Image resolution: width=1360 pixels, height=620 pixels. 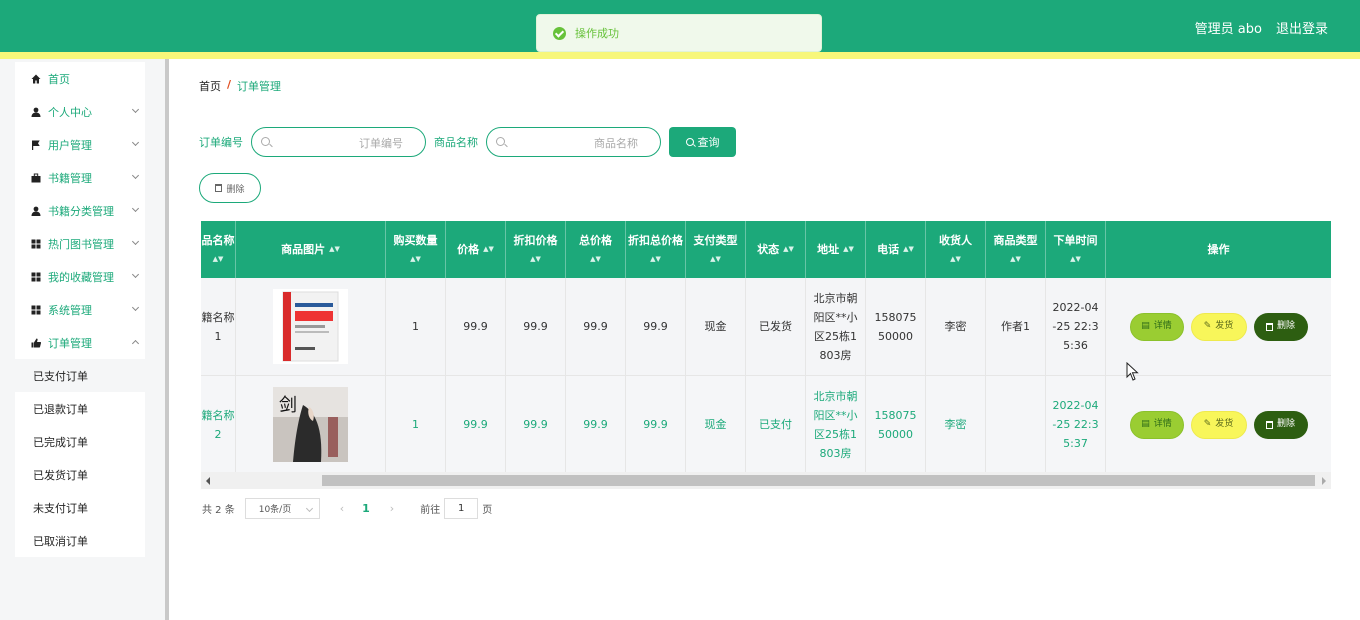 I want to click on order-no-label: 订单编号, so click(x=221, y=142).